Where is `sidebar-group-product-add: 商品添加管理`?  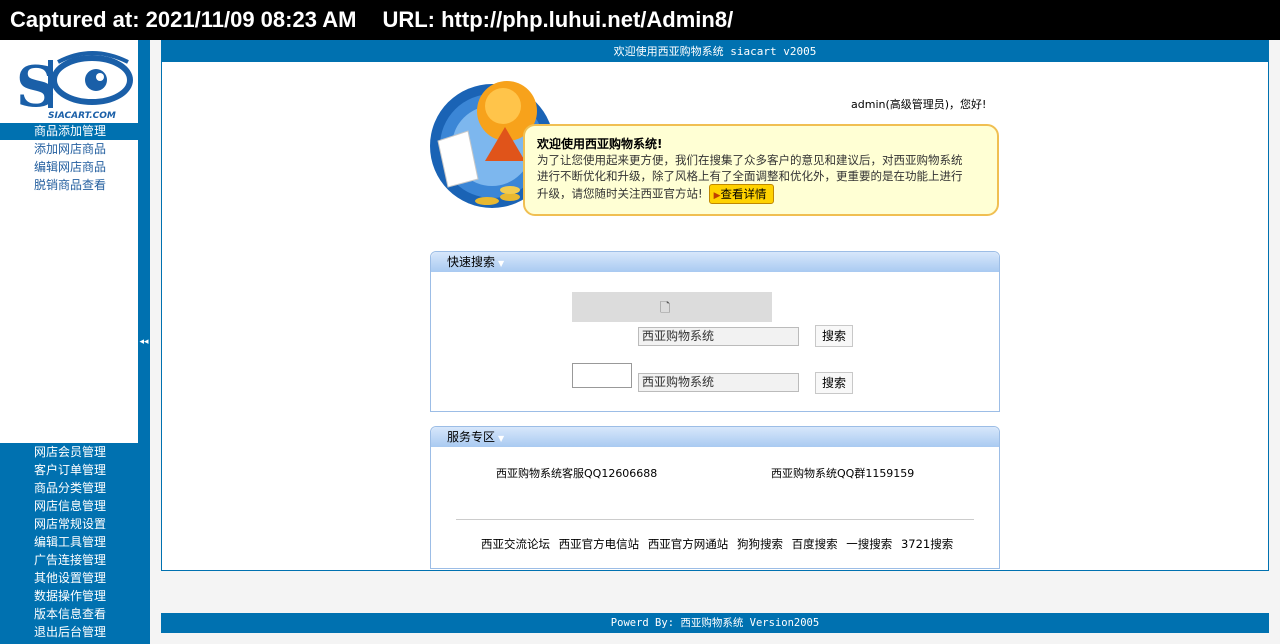
sidebar-group-product-add: 商品添加管理 is located at coordinates (69, 131).